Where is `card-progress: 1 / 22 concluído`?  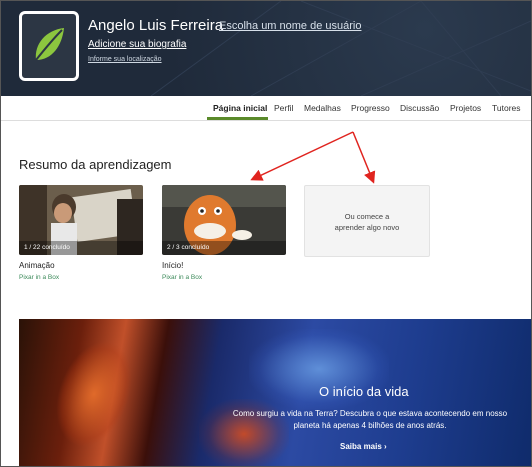
card-progress: 1 / 22 concluído is located at coordinates (47, 247).